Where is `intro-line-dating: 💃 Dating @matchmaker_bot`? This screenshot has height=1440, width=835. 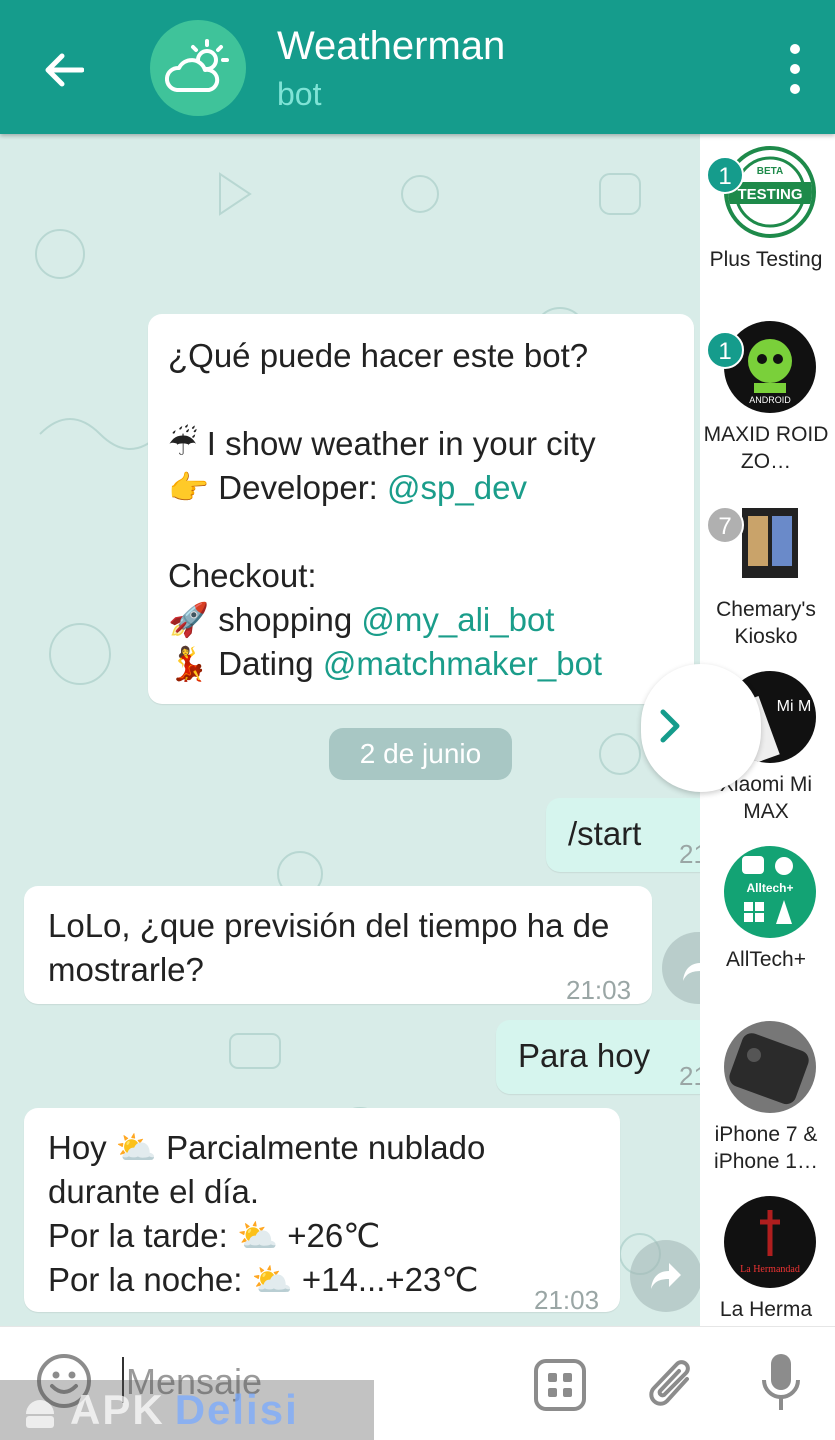 intro-line-dating: 💃 Dating @matchmaker_bot is located at coordinates (385, 663).